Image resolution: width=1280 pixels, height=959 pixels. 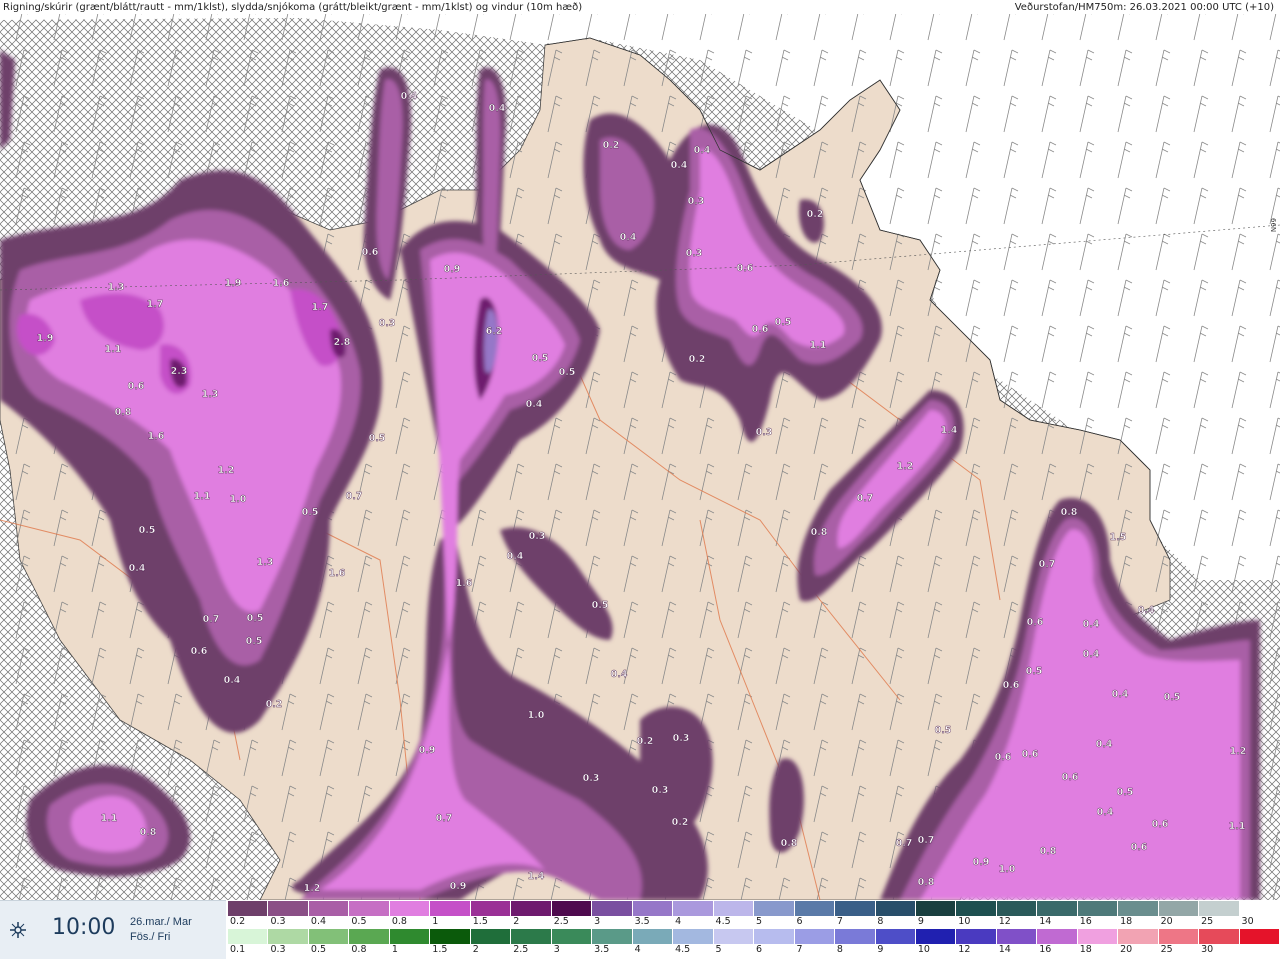 I want to click on scale-tick-label: 1, so click(x=435, y=921).